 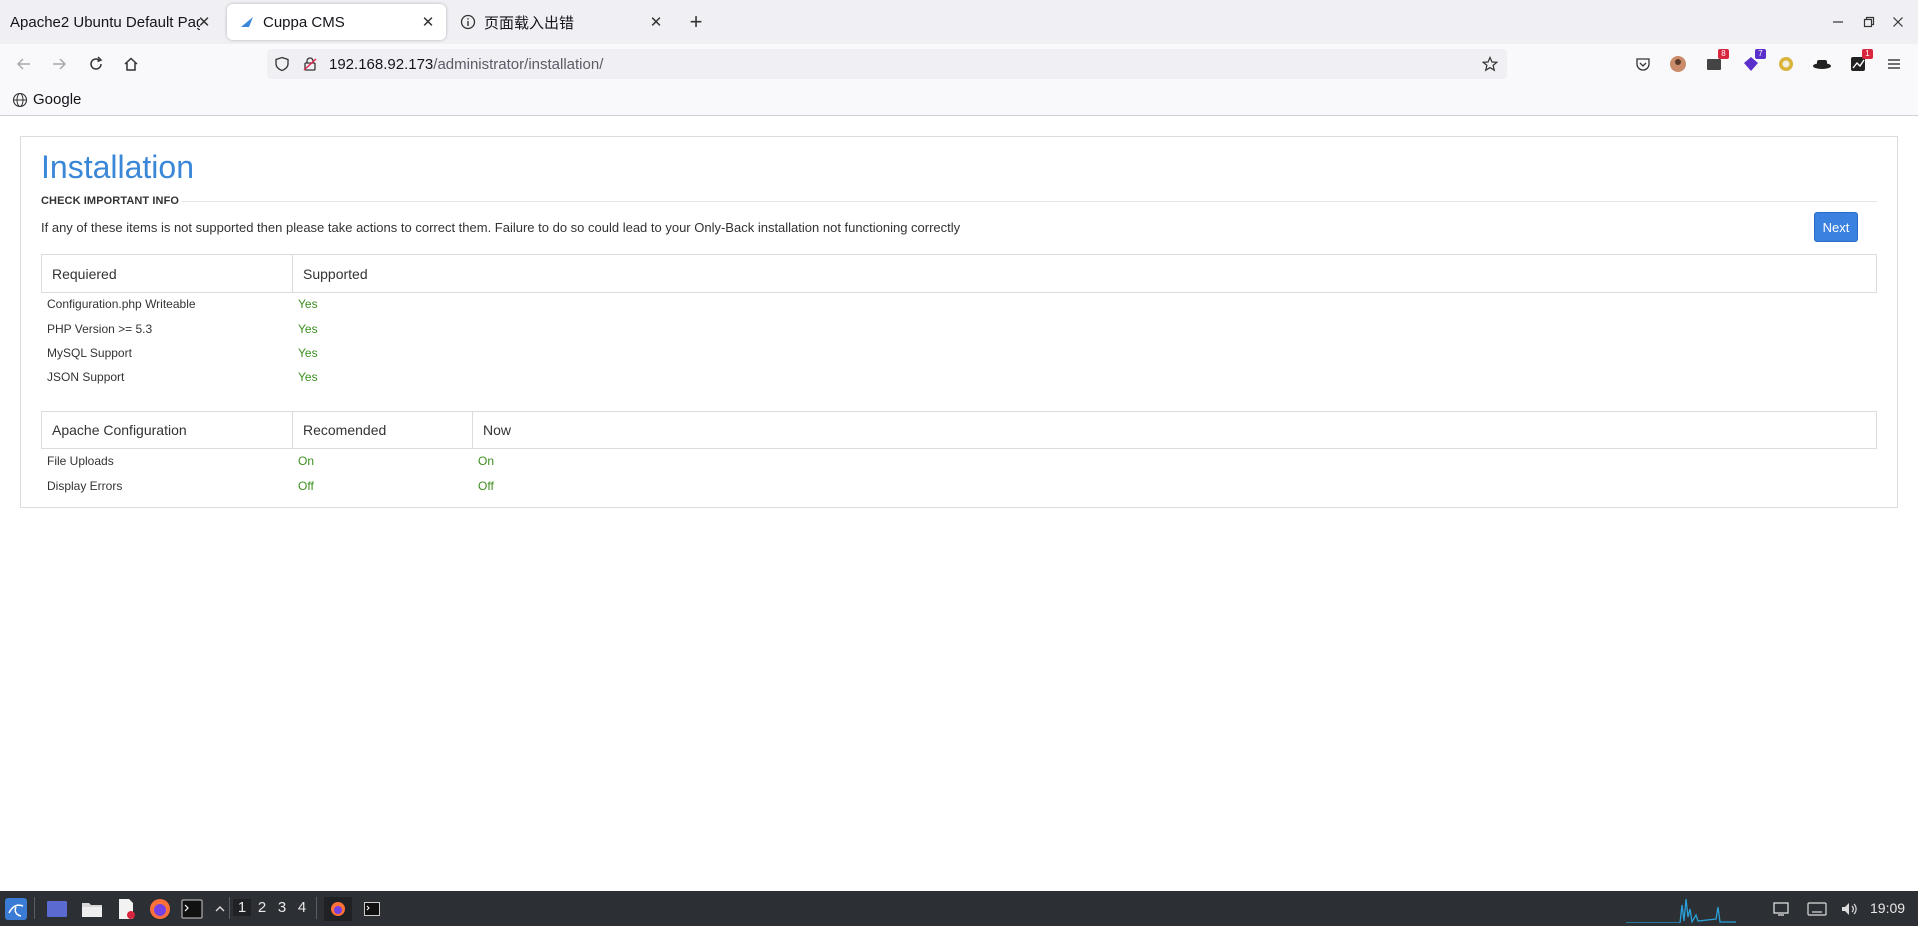 I want to click on forward-icon, so click(x=59, y=64).